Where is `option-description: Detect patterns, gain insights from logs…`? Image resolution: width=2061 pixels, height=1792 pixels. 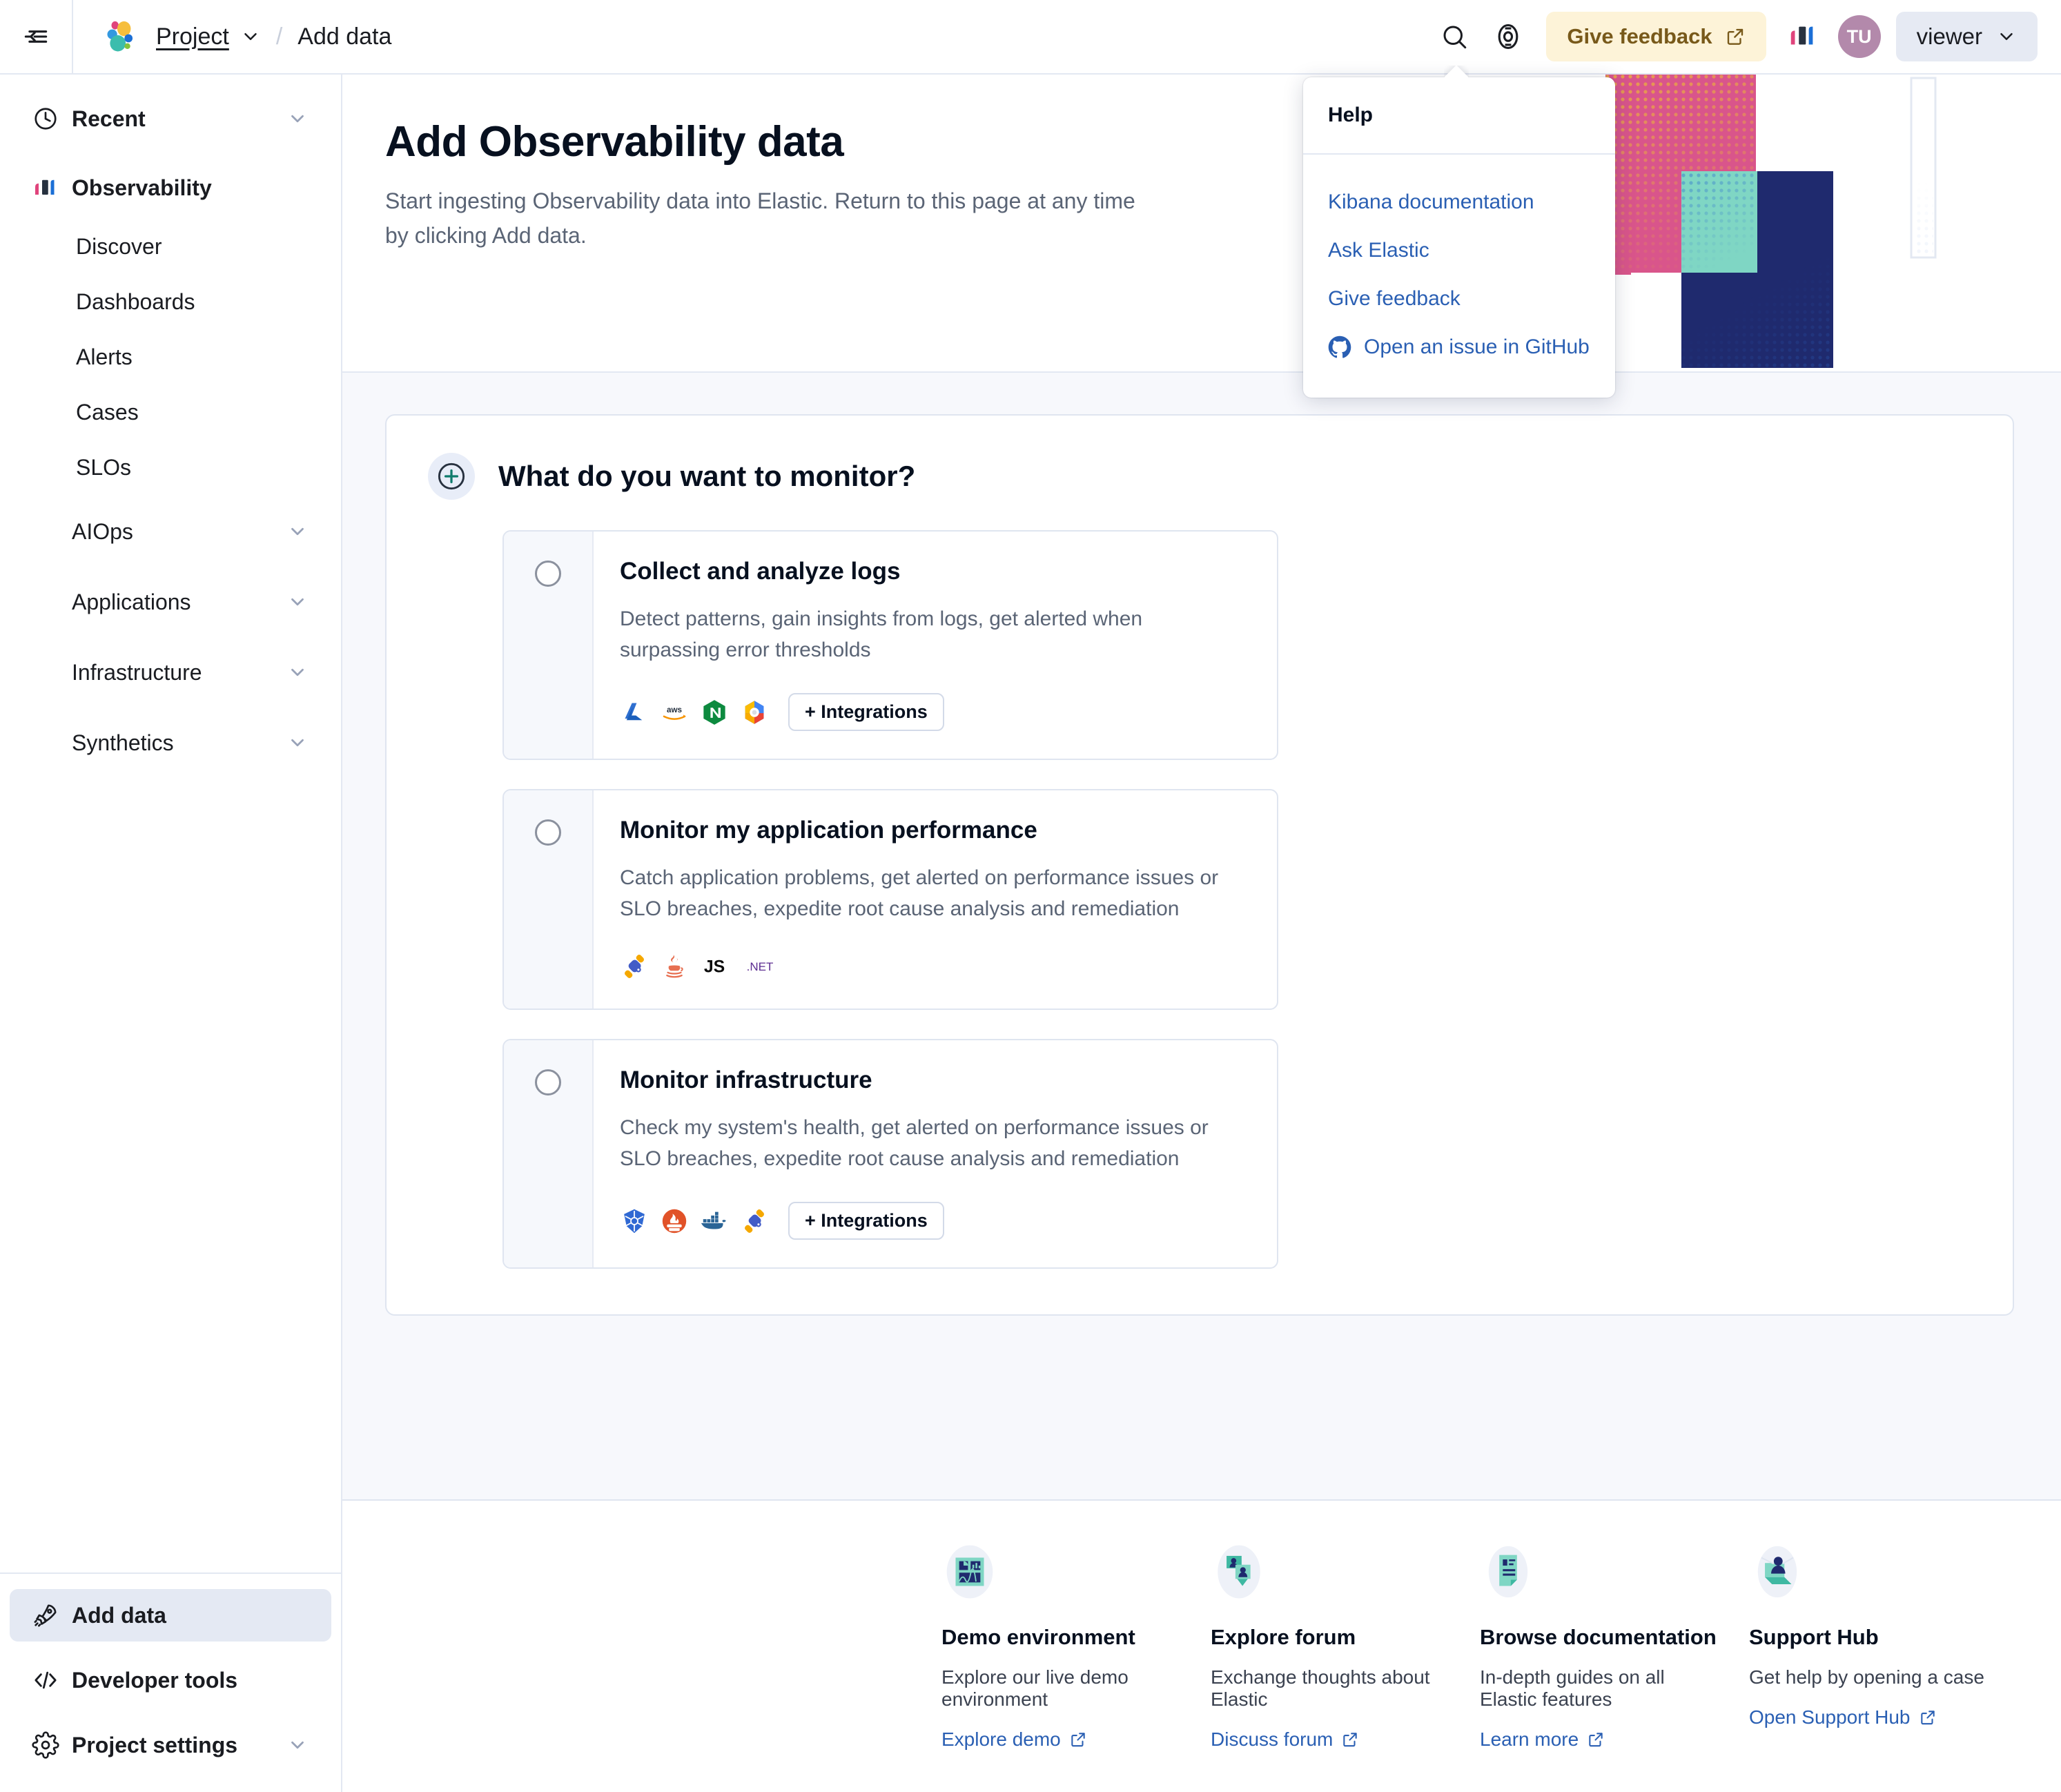
option-description: Detect patterns, gain insights from logs… is located at coordinates (882, 634).